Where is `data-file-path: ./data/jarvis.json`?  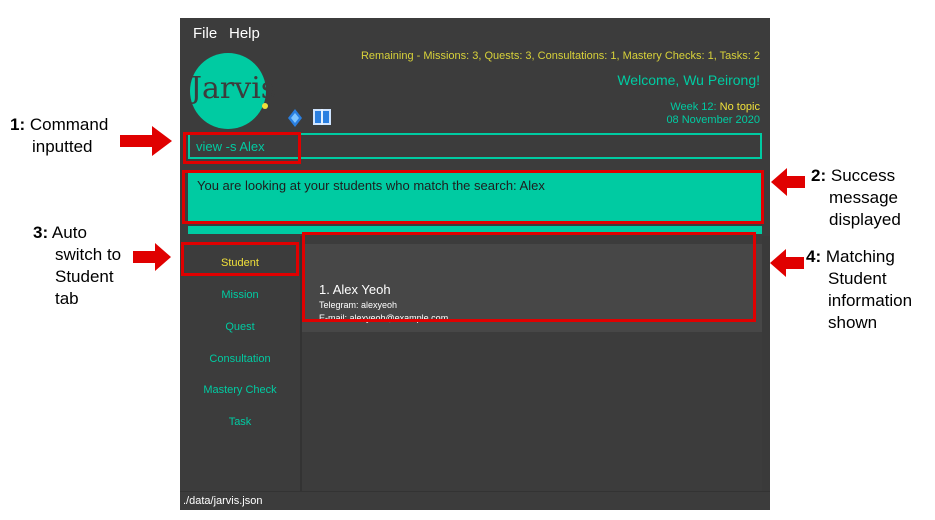 data-file-path: ./data/jarvis.json is located at coordinates (223, 501).